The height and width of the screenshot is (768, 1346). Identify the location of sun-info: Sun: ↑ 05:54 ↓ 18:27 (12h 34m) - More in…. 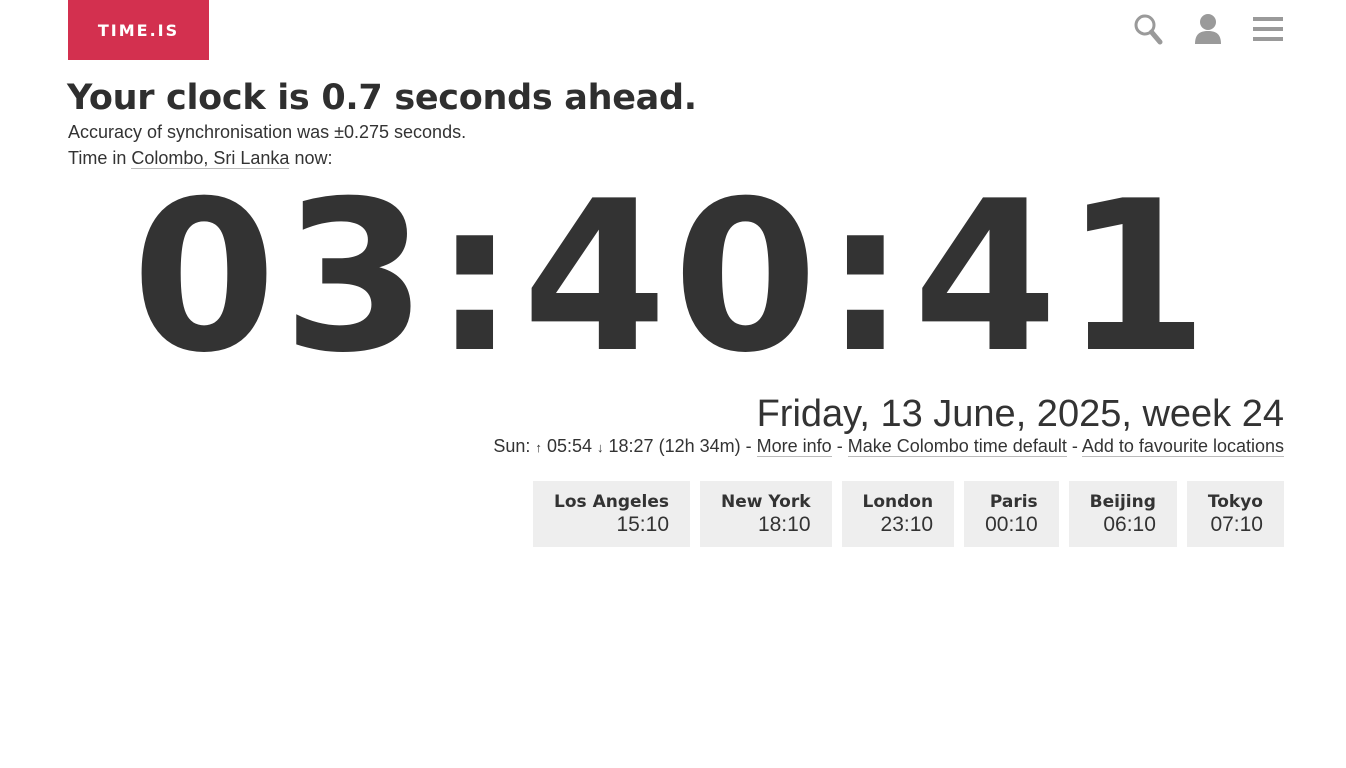
(888, 446).